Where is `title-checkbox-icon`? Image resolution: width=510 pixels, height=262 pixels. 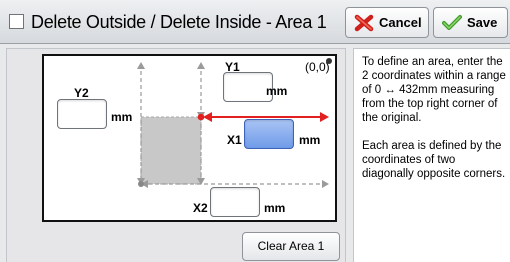
title-checkbox-icon is located at coordinates (16, 21).